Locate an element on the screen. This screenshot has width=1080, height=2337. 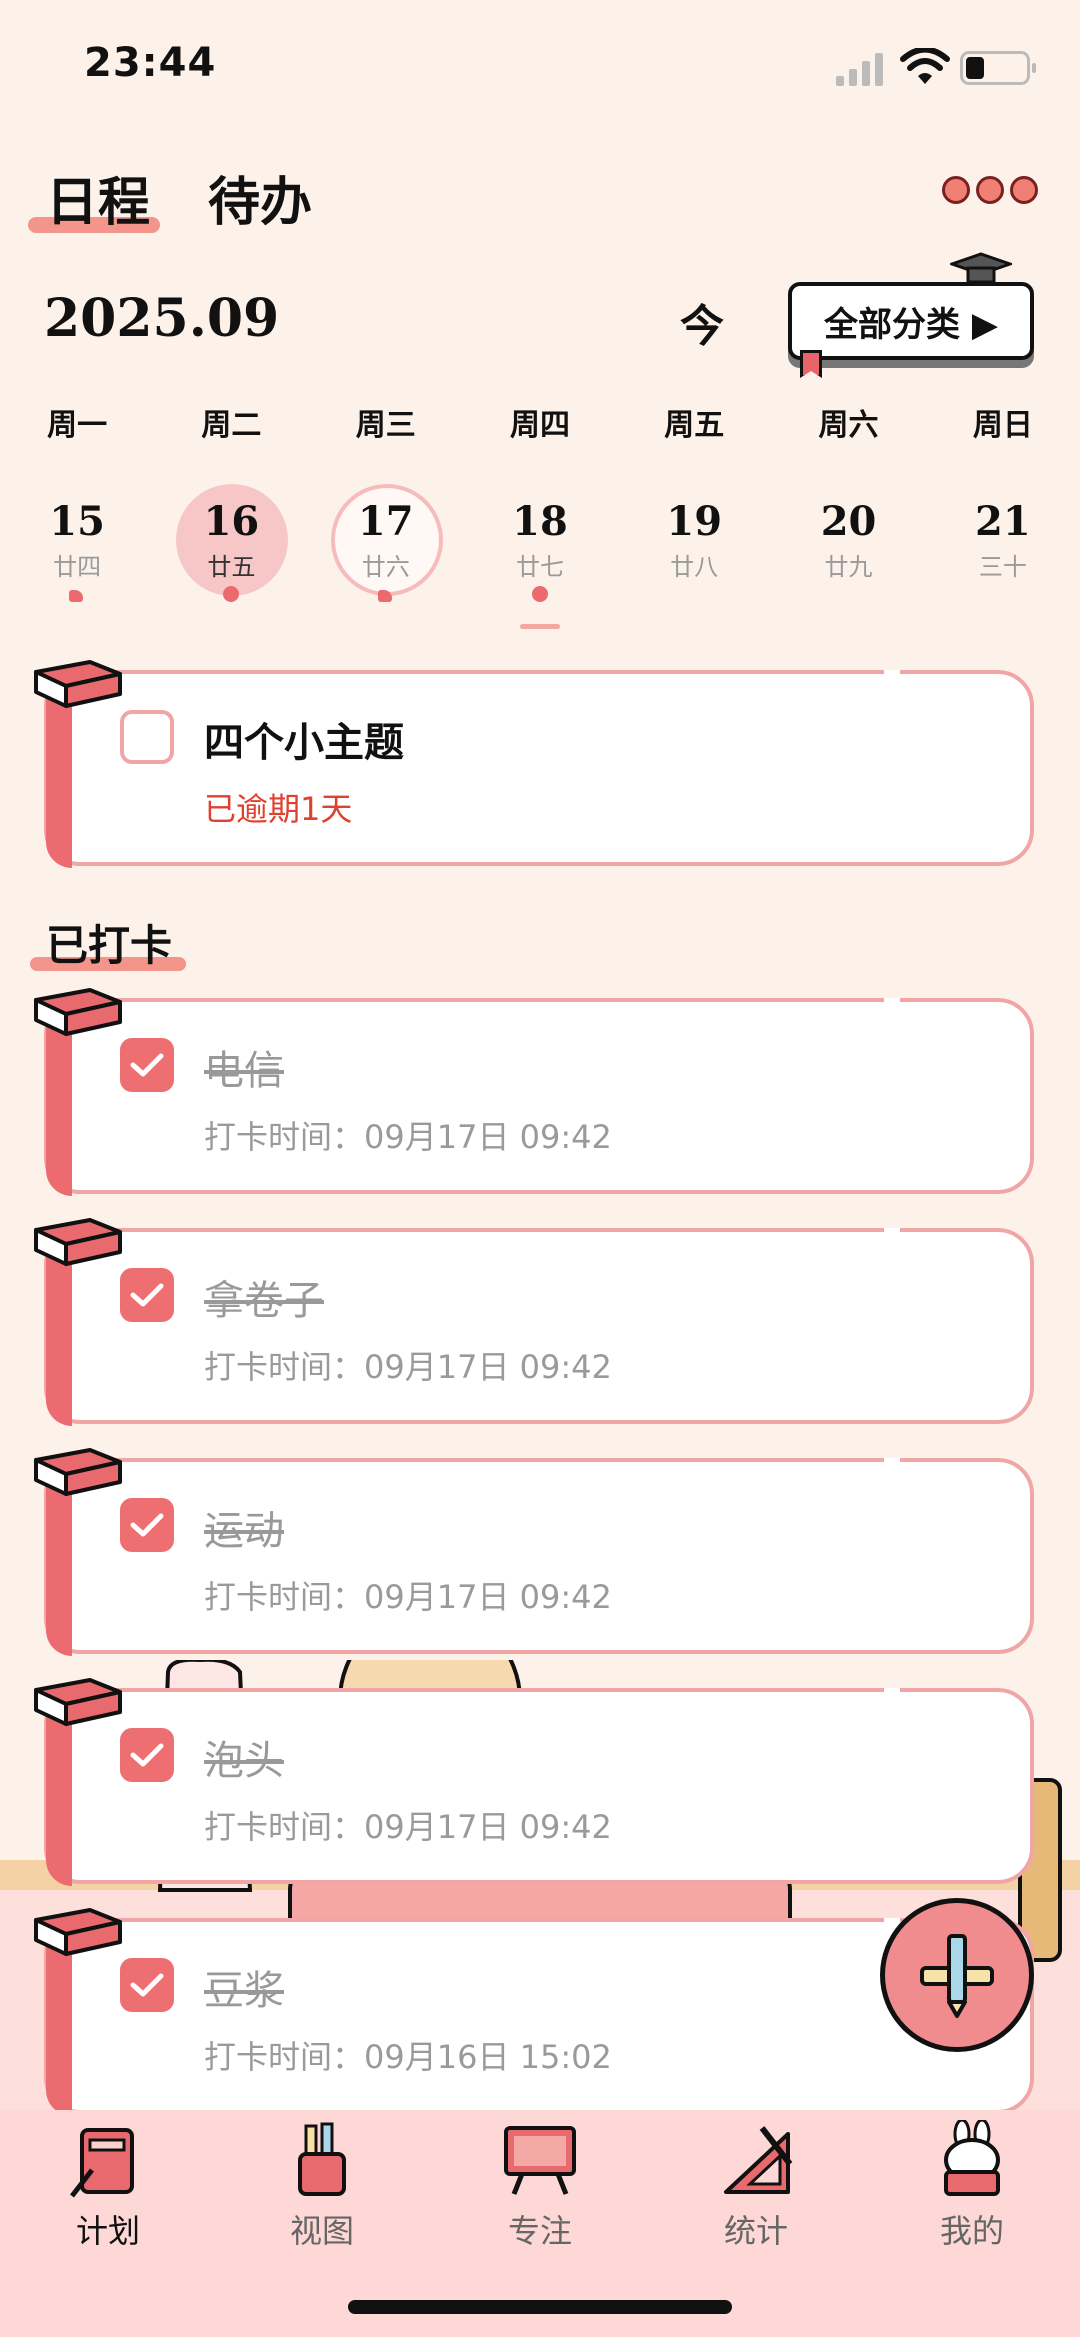
weekday-label: 周一 is located at coordinates (77, 425).